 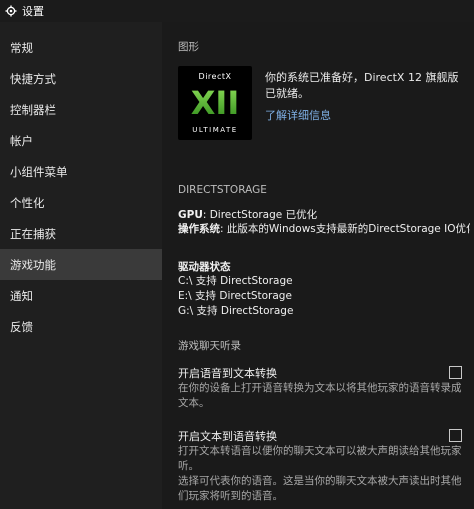 I want to click on game-chat-section-title: 游戏聊天听录, so click(x=209, y=346).